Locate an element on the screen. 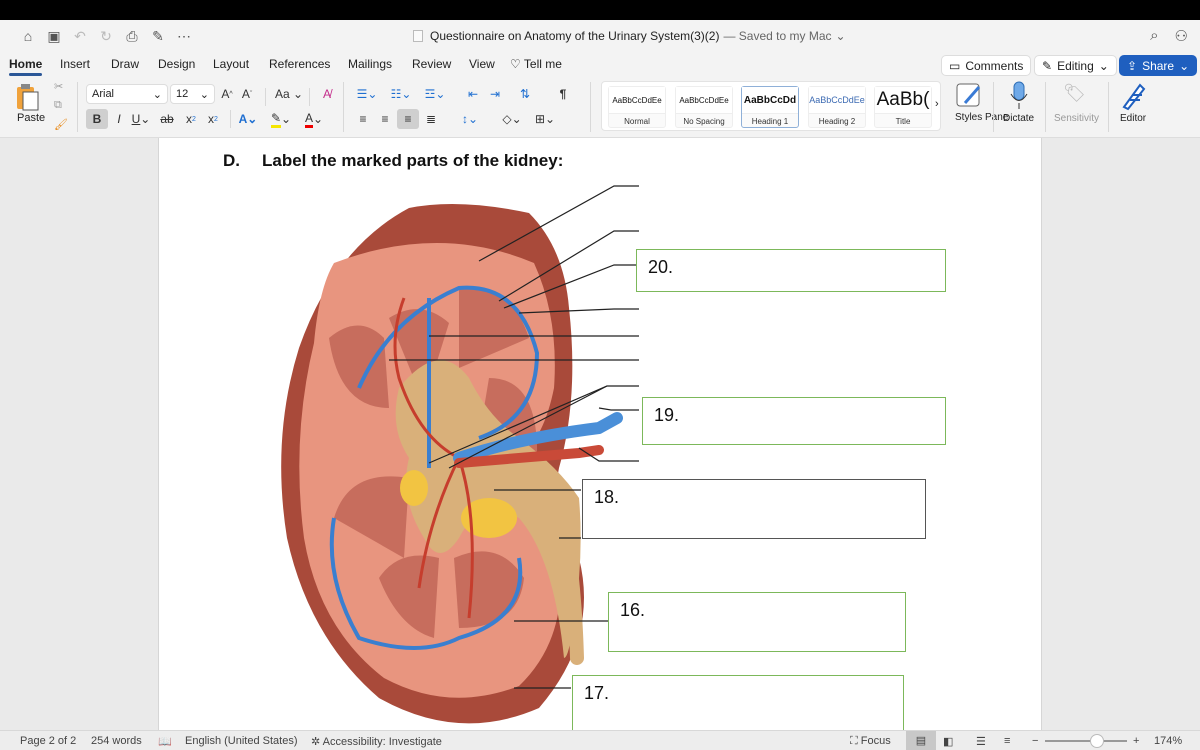 This screenshot has width=1200, height=750. change-case-button: Aa ⌄ is located at coordinates (289, 94).